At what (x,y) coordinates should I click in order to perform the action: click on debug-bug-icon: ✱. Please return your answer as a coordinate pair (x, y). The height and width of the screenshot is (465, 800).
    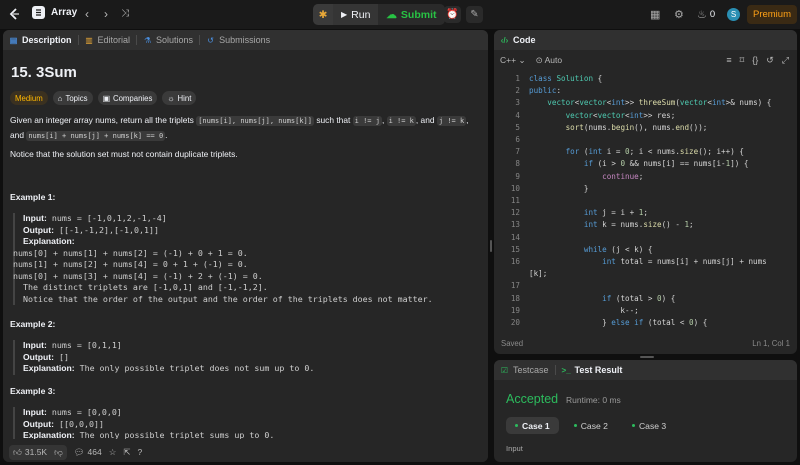
    Looking at the image, I should click on (323, 14).